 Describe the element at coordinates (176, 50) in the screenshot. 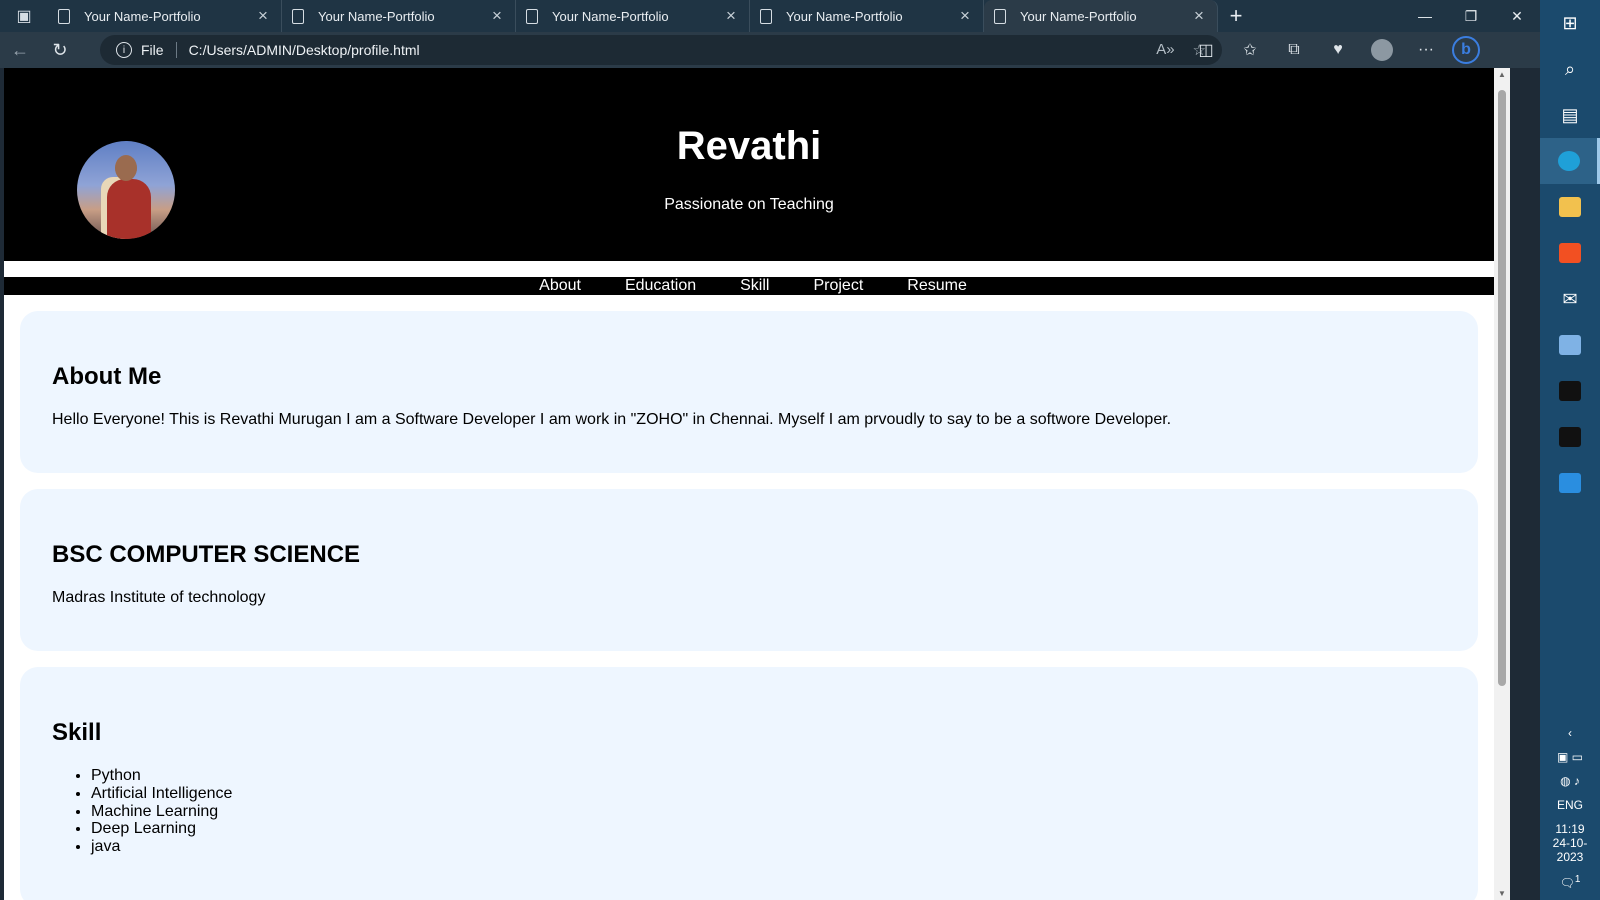

I see `divider` at that location.